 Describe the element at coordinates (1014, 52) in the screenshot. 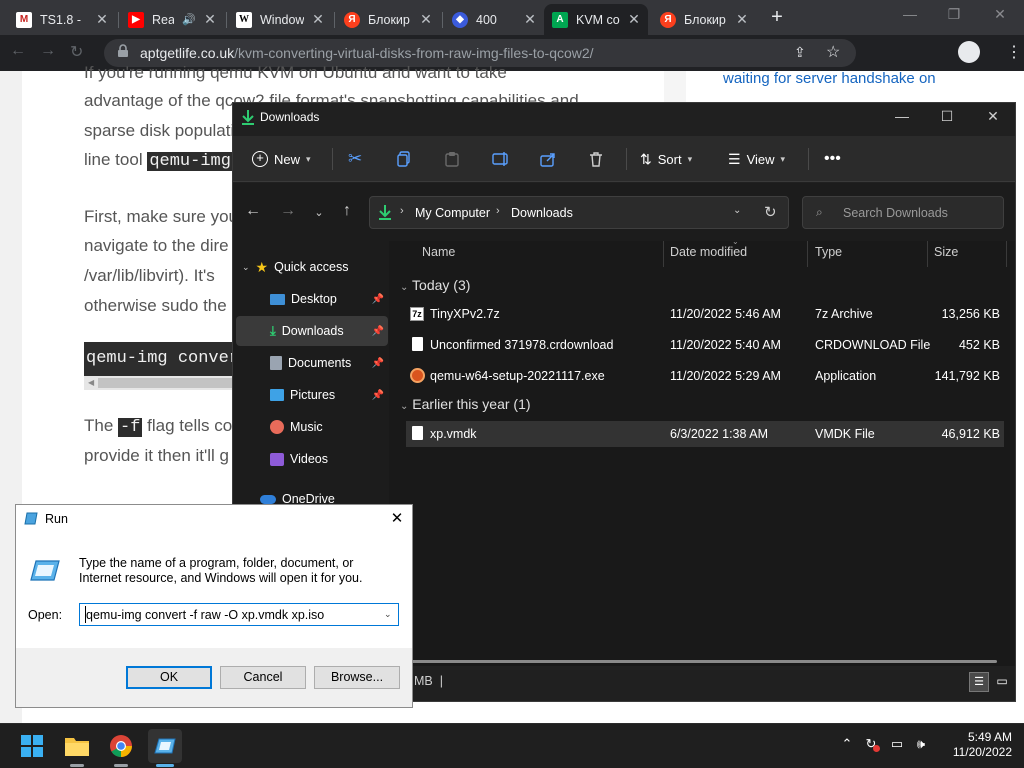

I see `chrome-menu-icon: ⋮` at that location.